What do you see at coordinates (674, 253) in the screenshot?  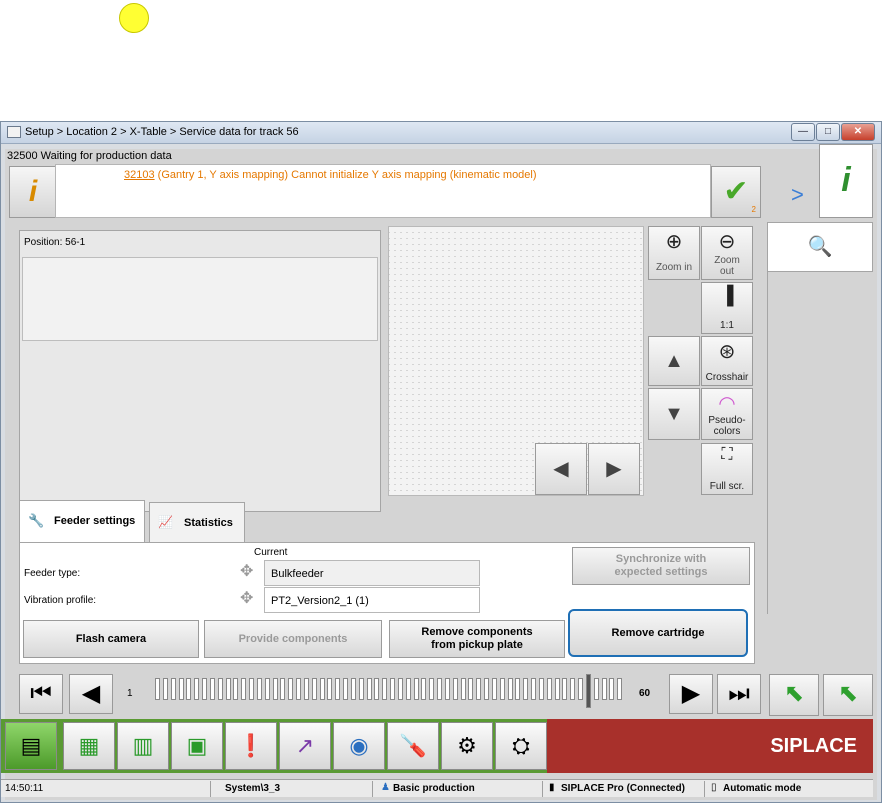 I see `zoom-in-button: ⊕ Zoom in` at bounding box center [674, 253].